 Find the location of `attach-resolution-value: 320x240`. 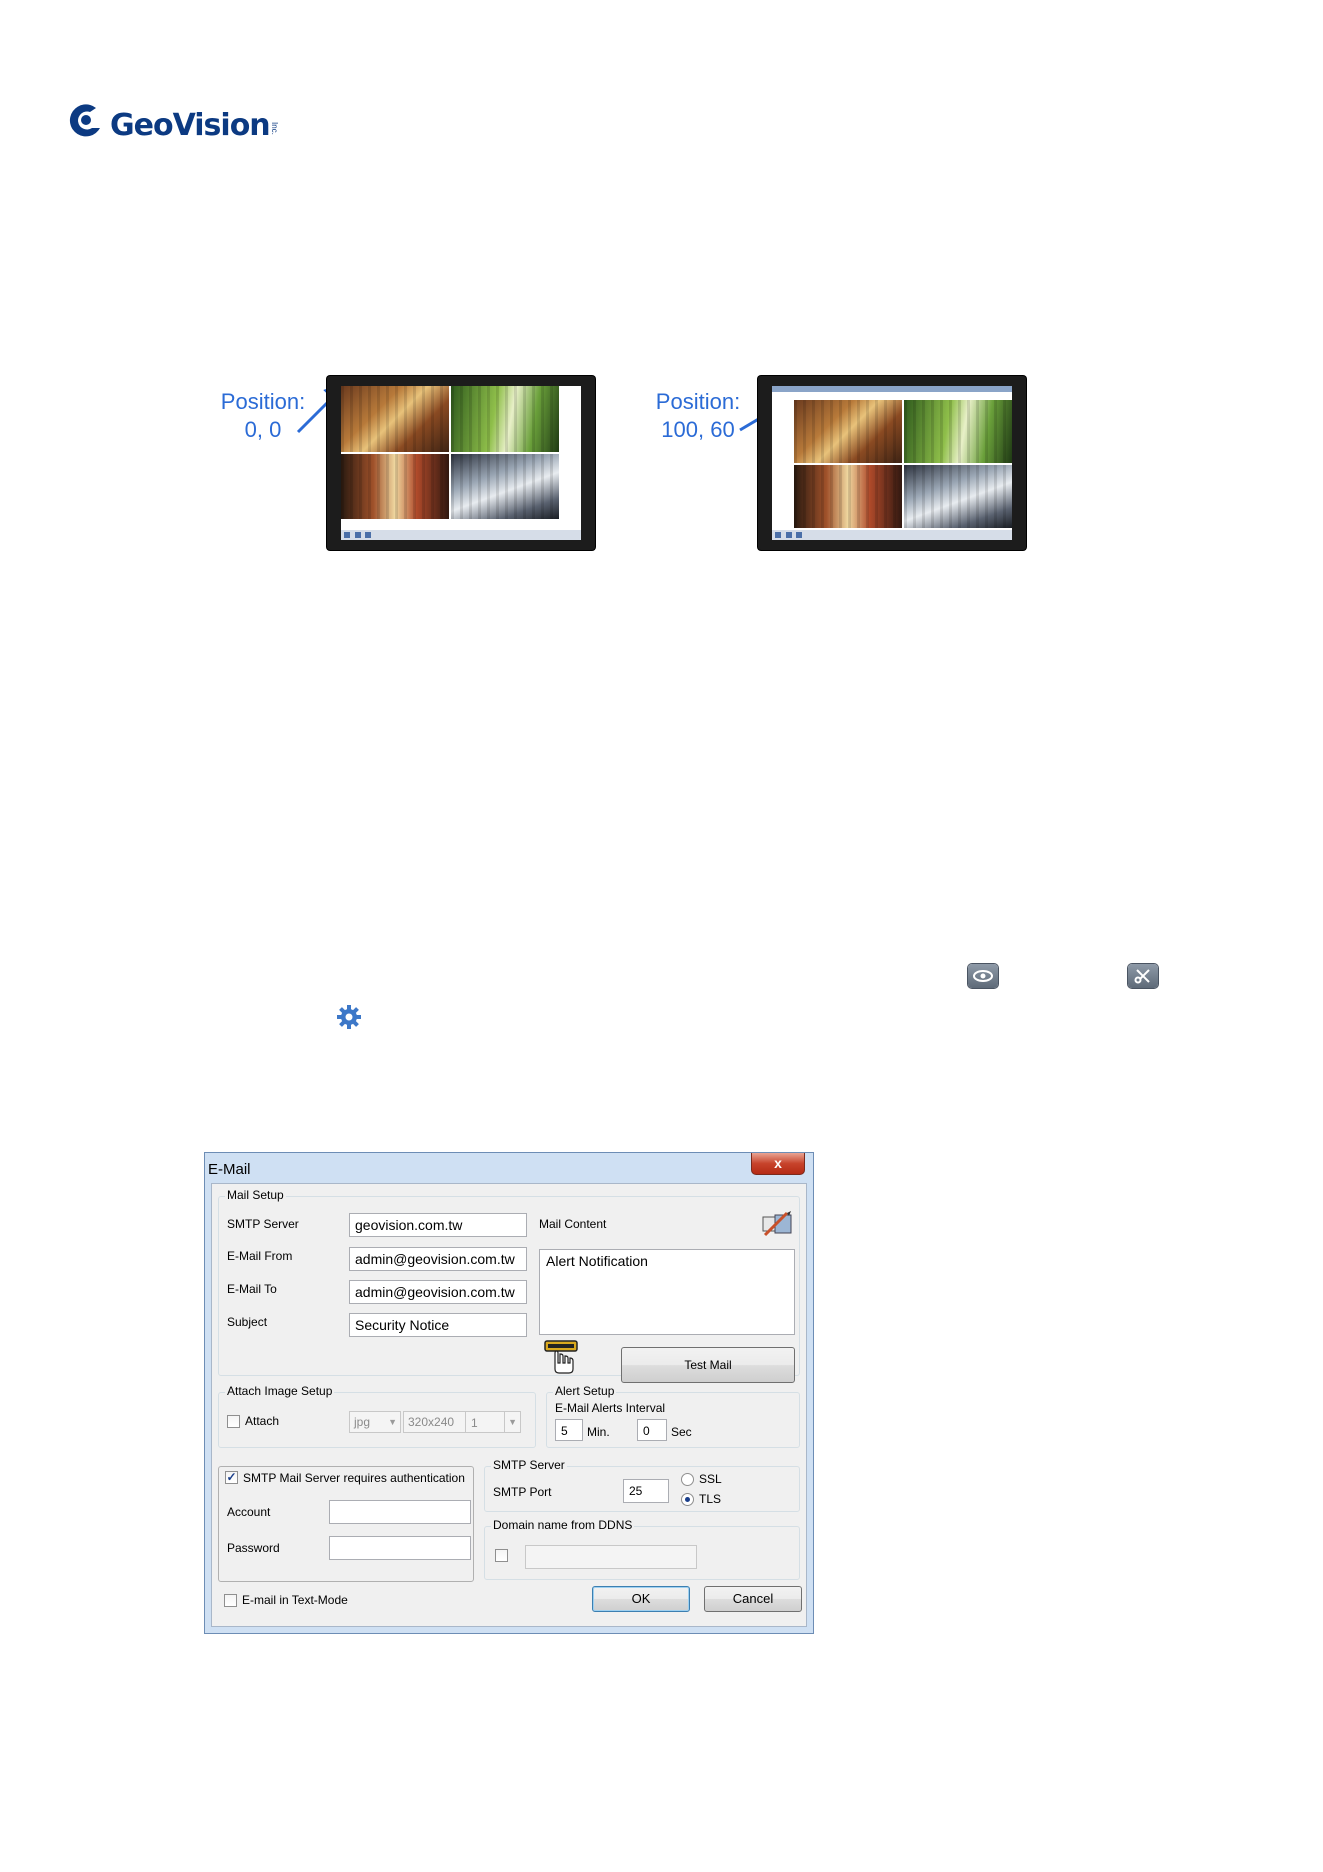

attach-resolution-value: 320x240 is located at coordinates (431, 1422).